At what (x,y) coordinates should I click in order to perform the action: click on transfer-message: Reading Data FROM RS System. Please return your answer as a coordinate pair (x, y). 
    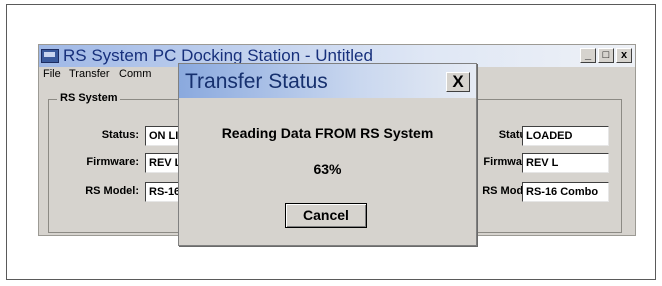
    Looking at the image, I should click on (327, 133).